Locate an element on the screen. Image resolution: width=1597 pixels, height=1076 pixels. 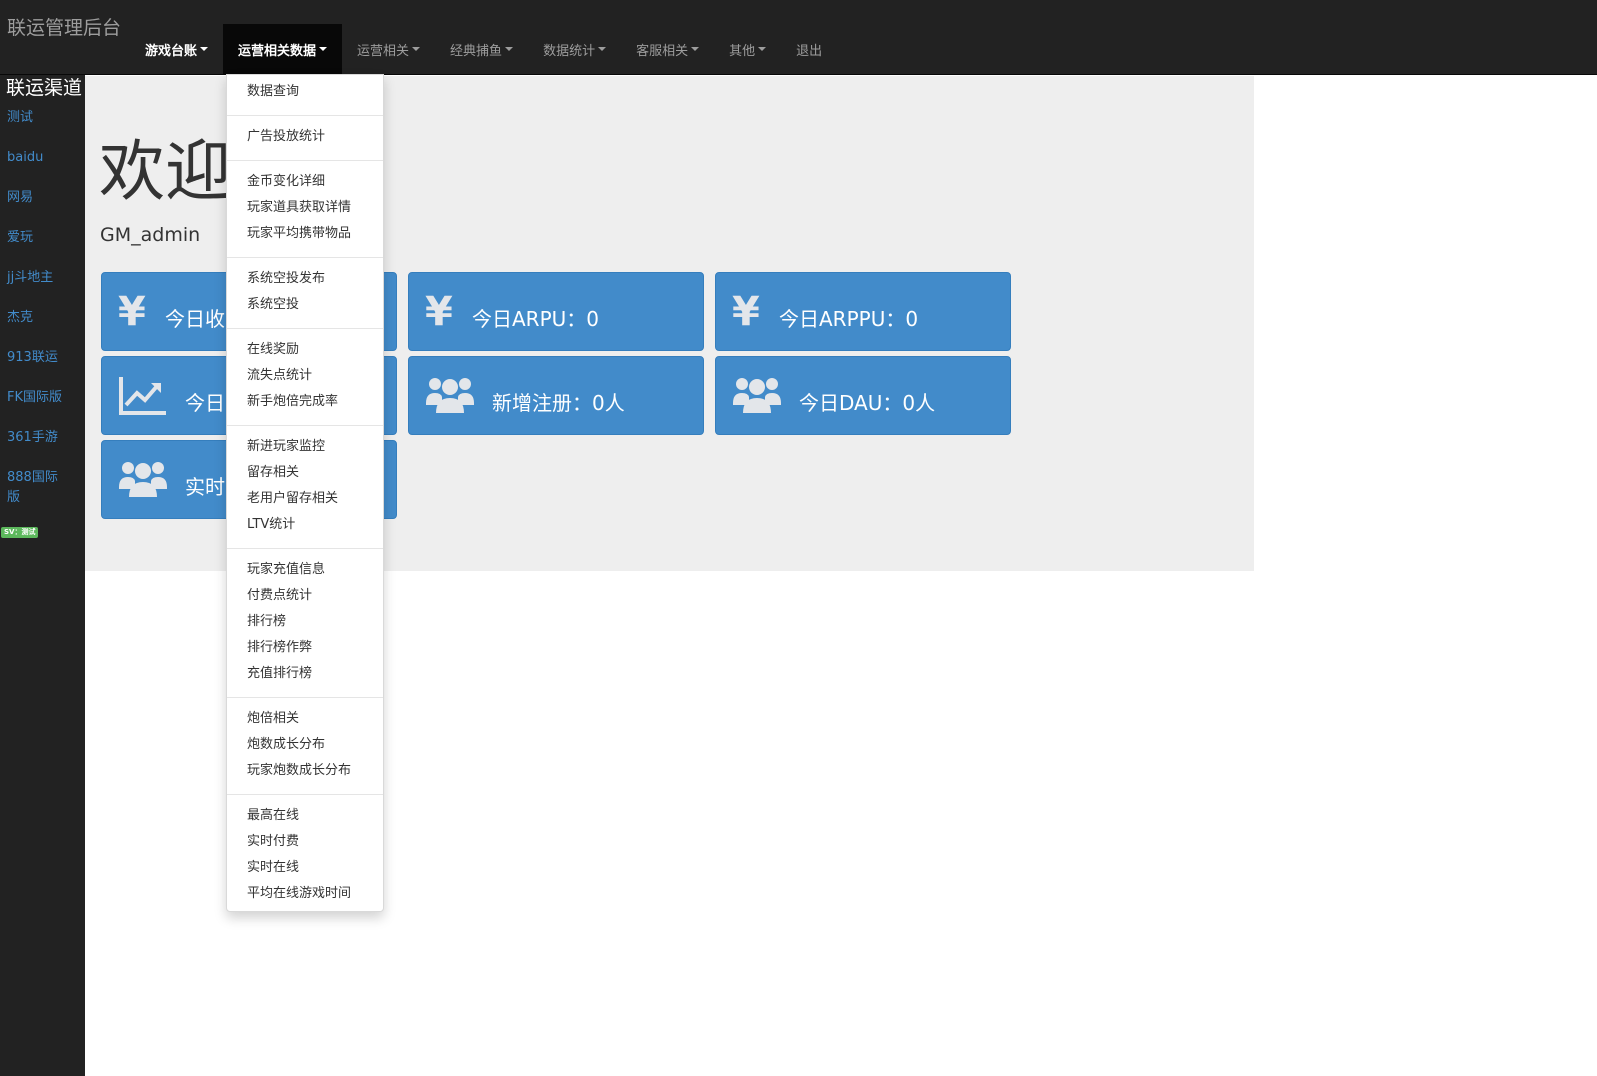
card-label: 新增注册：0人 is located at coordinates (558, 403).